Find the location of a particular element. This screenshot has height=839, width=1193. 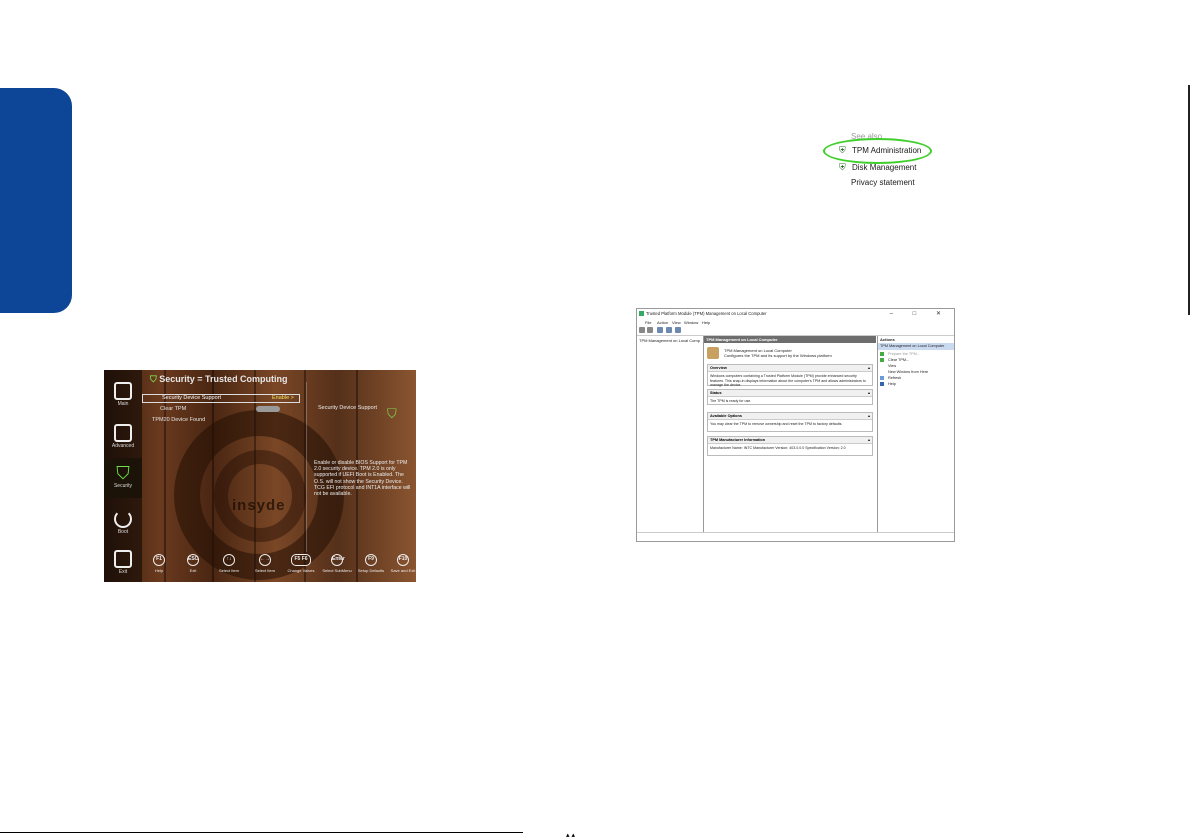

forward-icon is located at coordinates (650, 330).